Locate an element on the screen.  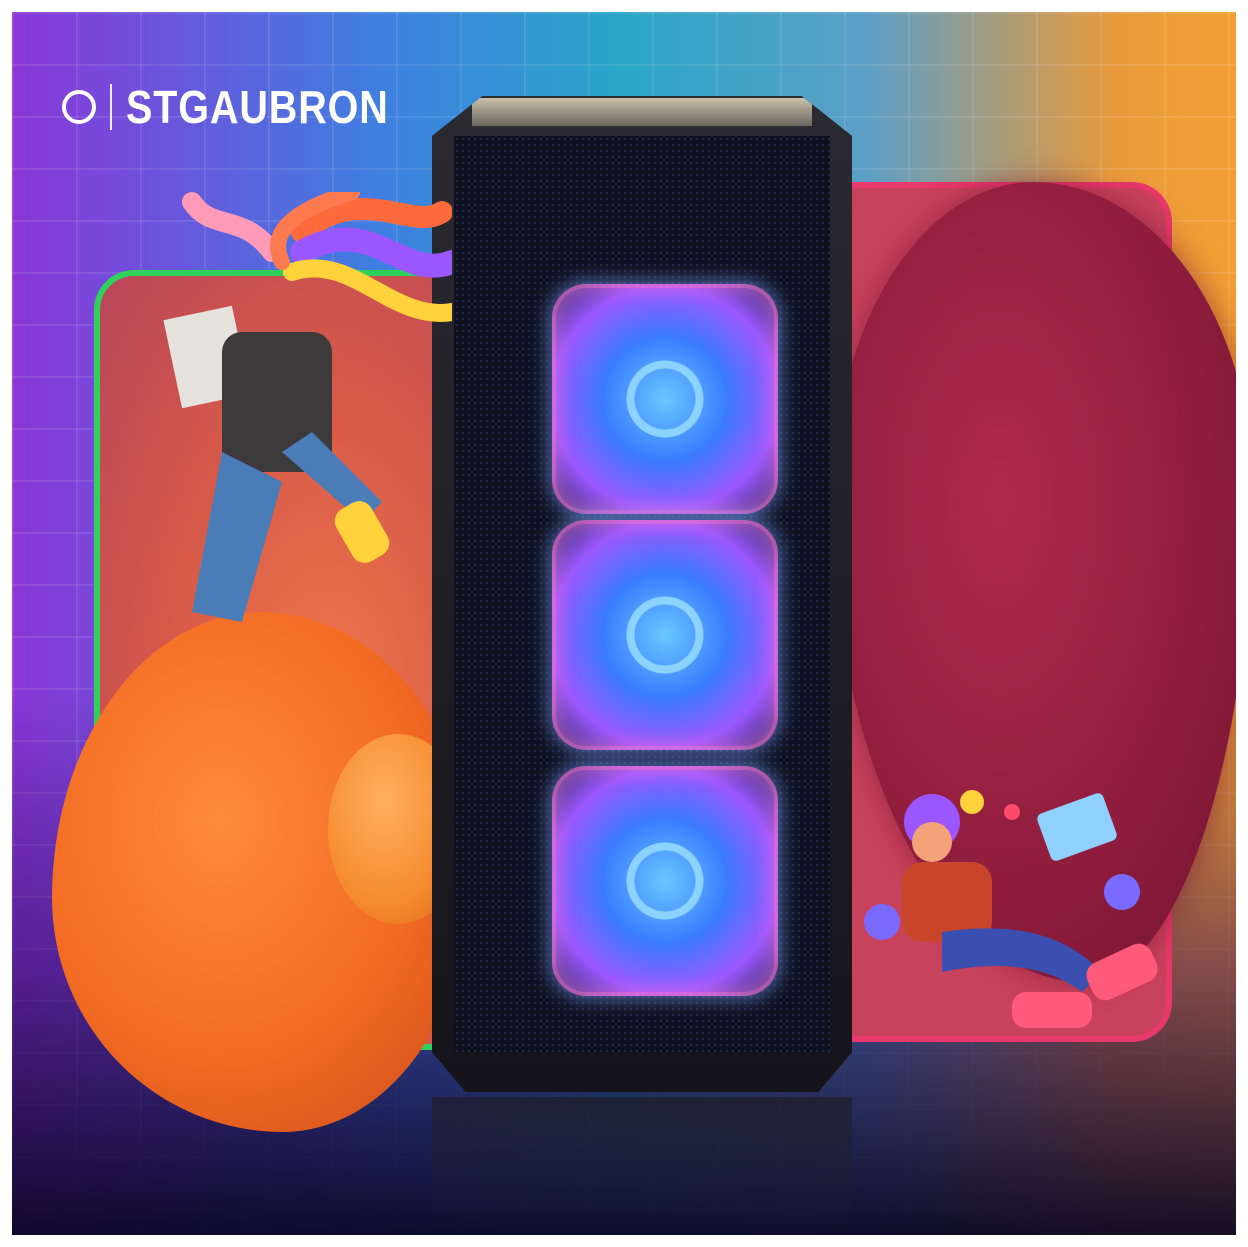
pc-case-reflection is located at coordinates (642, 1166).